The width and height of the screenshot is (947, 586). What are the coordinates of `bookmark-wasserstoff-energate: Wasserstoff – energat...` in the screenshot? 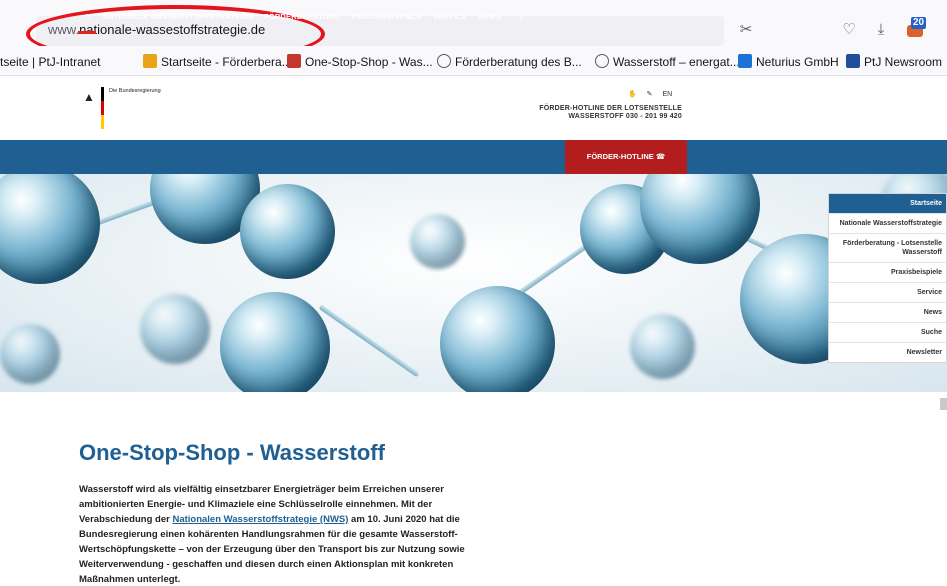 It's located at (667, 62).